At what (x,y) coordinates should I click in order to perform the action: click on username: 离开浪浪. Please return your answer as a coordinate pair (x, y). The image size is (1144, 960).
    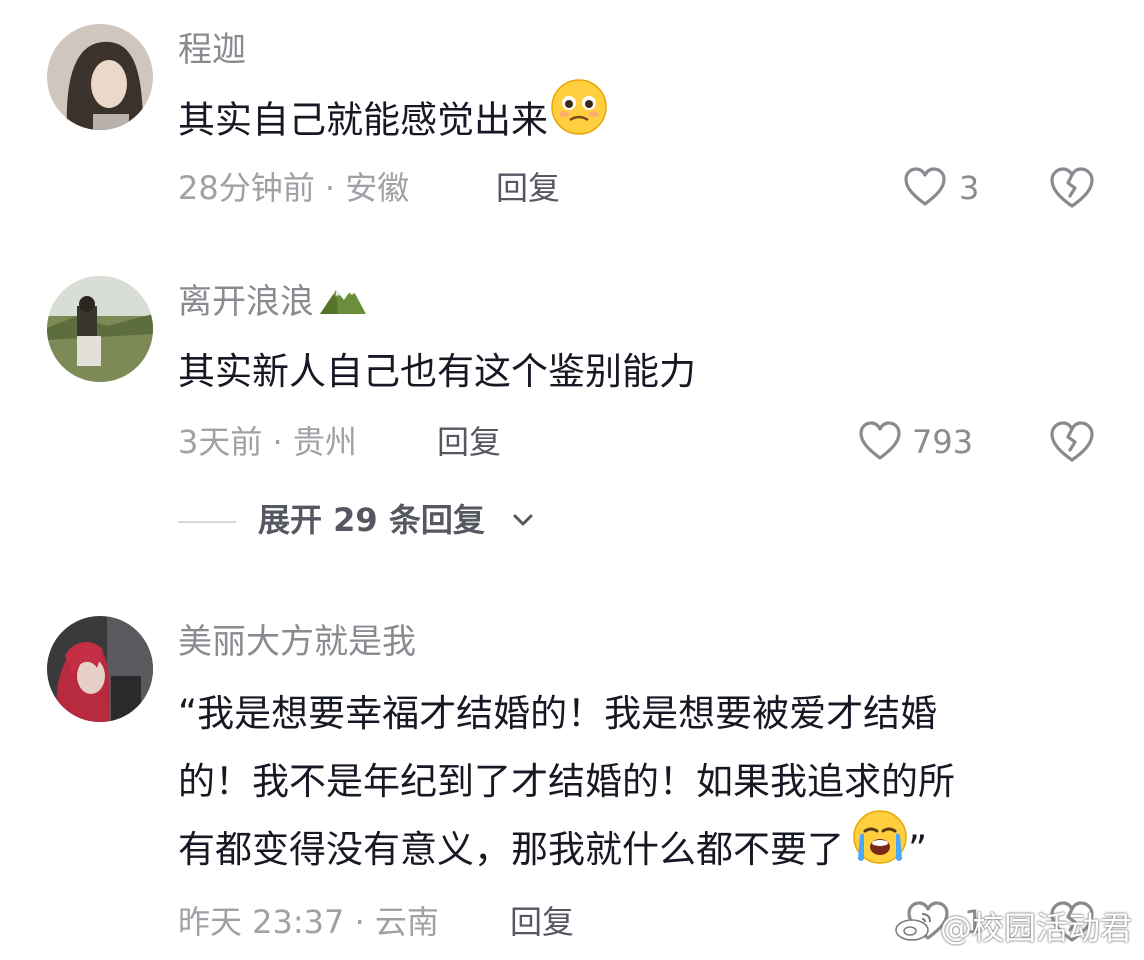
    Looking at the image, I should click on (273, 303).